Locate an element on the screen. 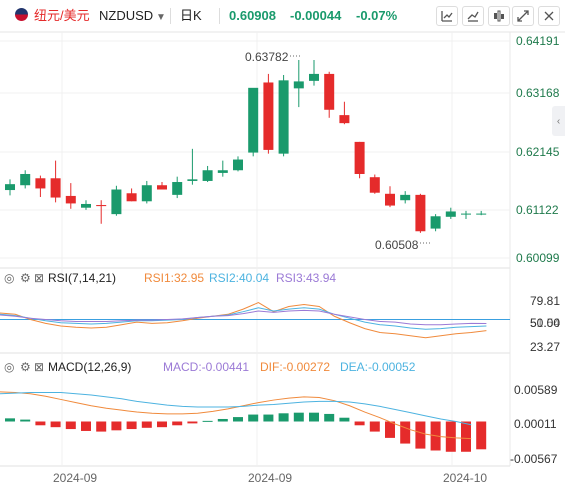  macd-axis-label: 0.00589 is located at coordinates (536, 390).